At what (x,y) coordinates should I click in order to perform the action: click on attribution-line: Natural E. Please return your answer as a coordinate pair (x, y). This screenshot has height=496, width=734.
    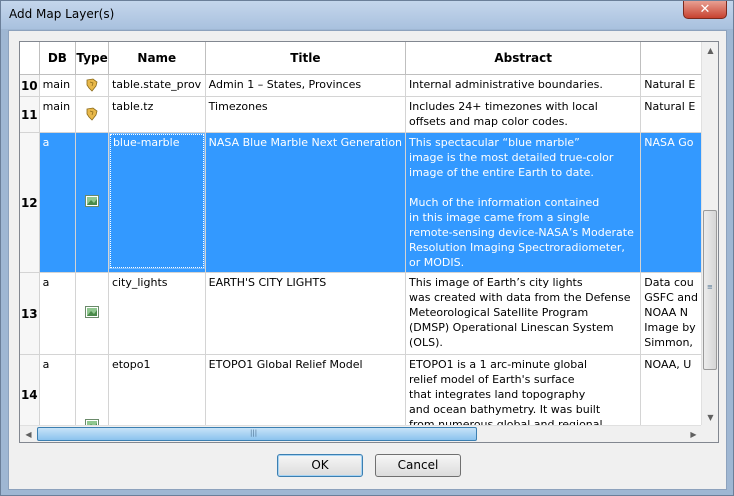
    Looking at the image, I should click on (670, 106).